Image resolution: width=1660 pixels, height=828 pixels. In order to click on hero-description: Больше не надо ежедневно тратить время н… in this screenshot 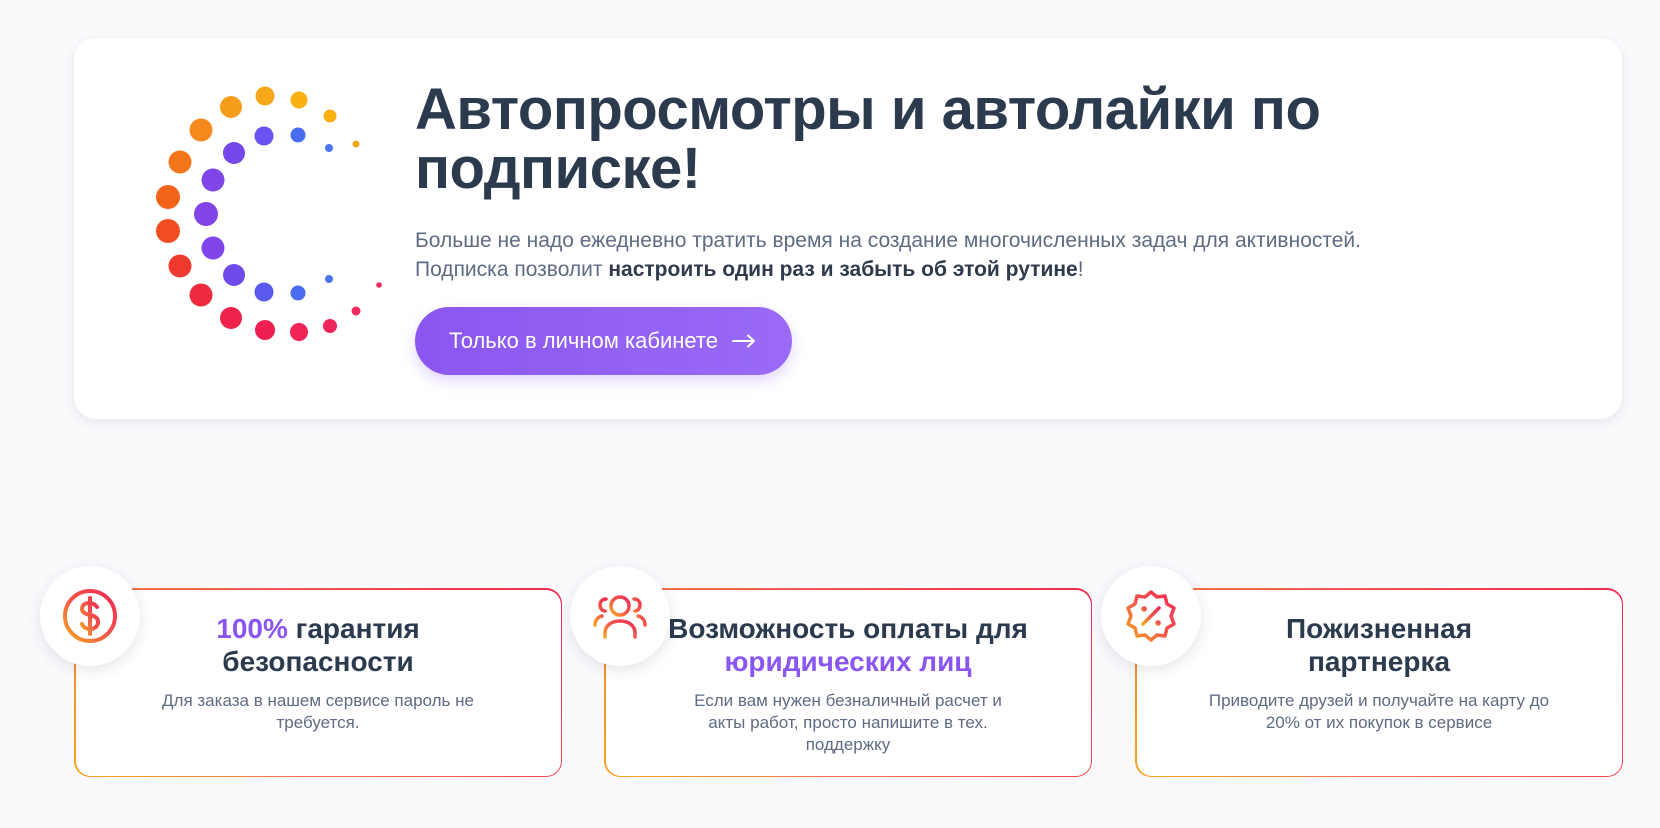, I will do `click(995, 255)`.